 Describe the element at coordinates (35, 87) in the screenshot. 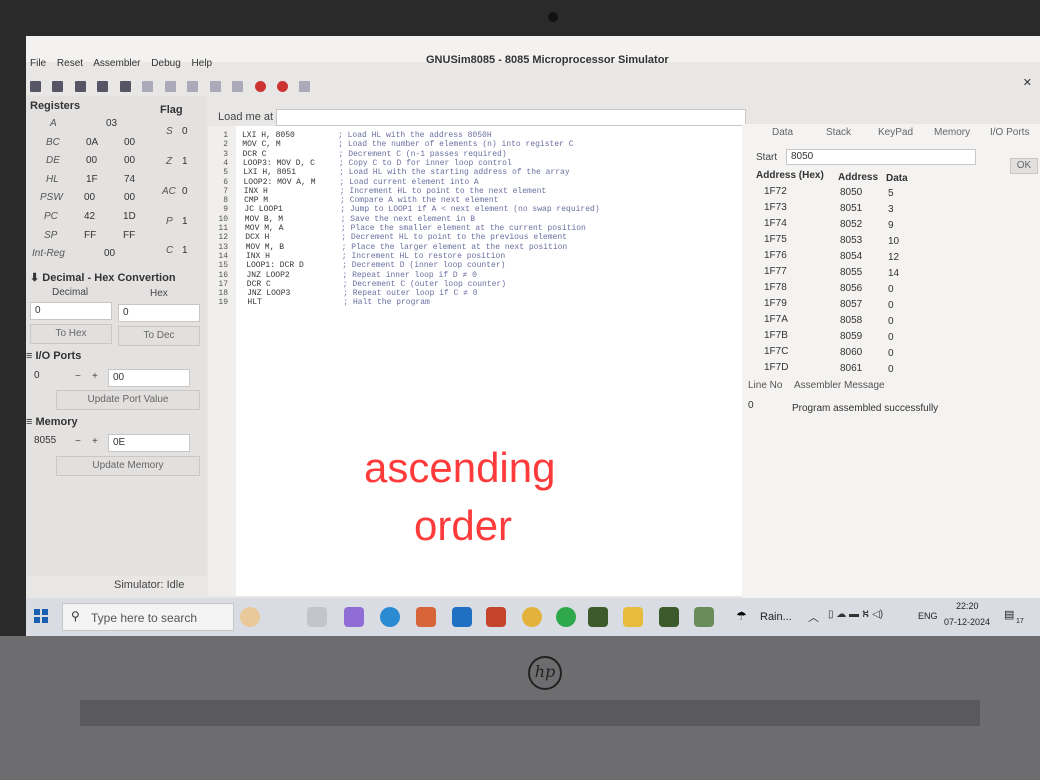

I see `new-file-icon` at that location.